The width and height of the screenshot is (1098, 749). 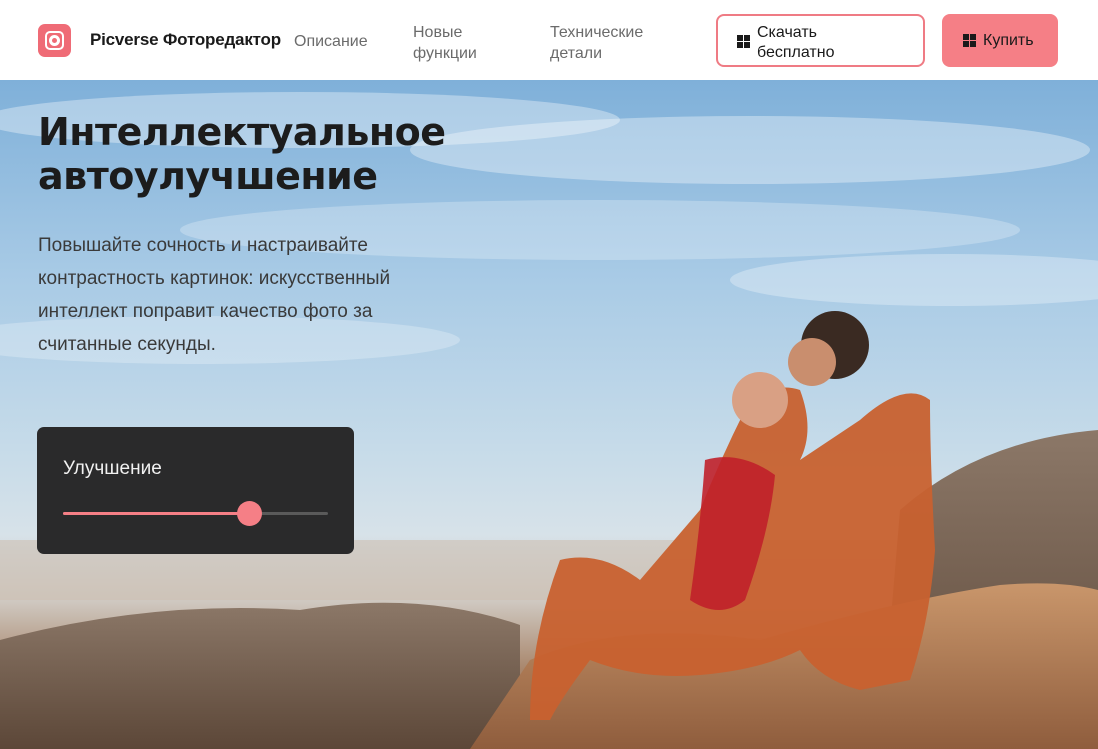 What do you see at coordinates (1008, 40) in the screenshot?
I see `buy-button-label: Купить` at bounding box center [1008, 40].